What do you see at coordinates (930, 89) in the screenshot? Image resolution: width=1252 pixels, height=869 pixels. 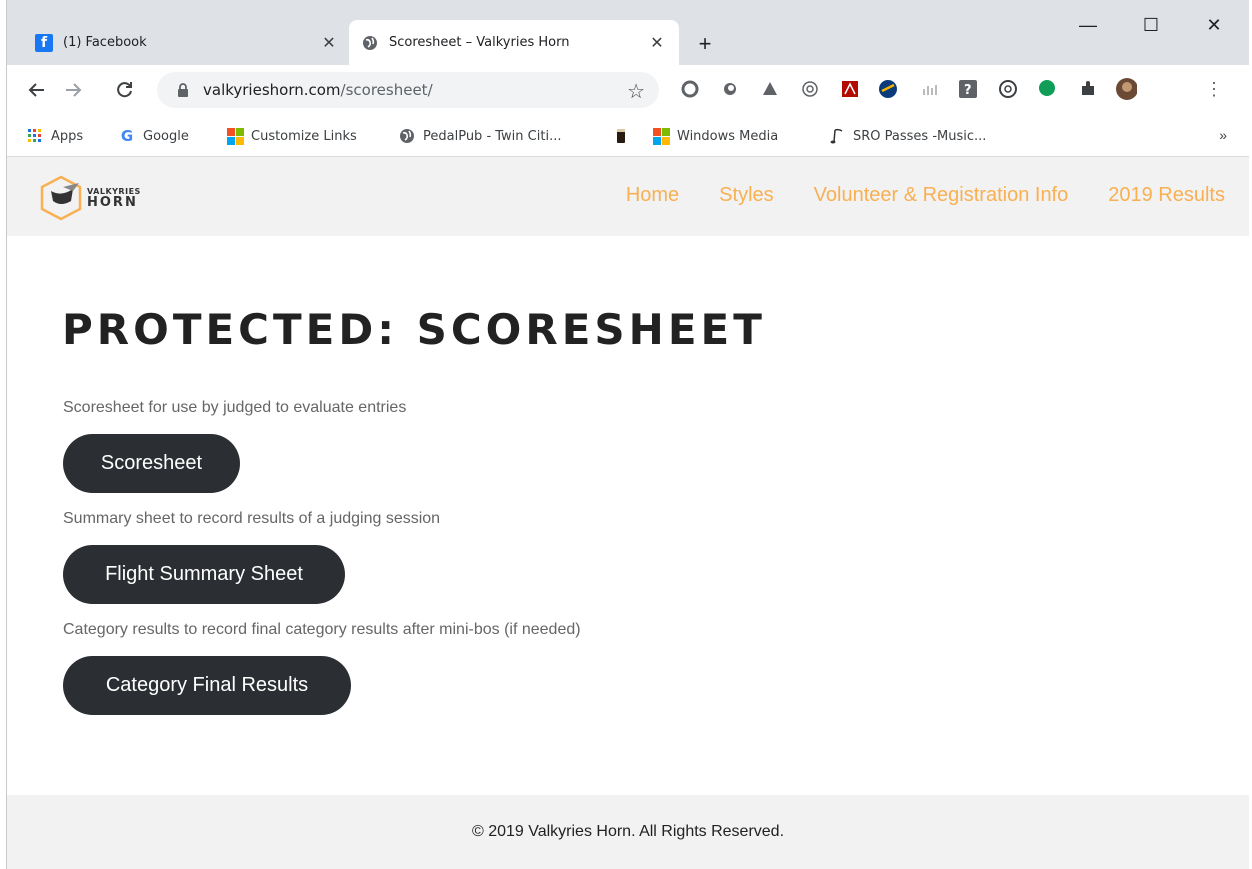 I see `chart-extension-icon` at bounding box center [930, 89].